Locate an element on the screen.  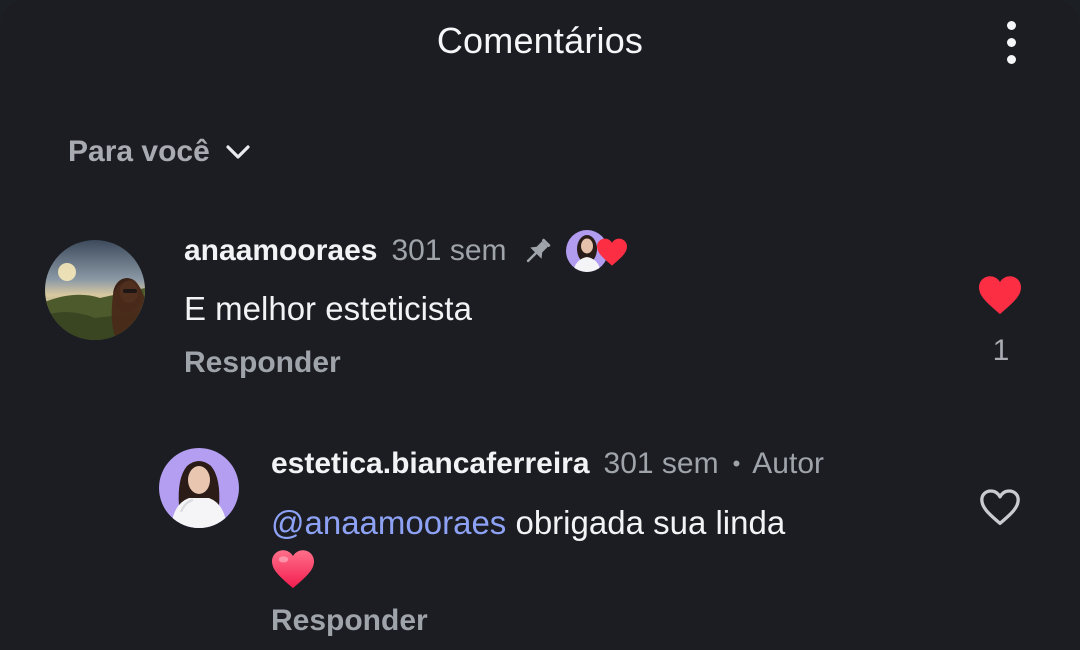
avatar is located at coordinates (95, 290).